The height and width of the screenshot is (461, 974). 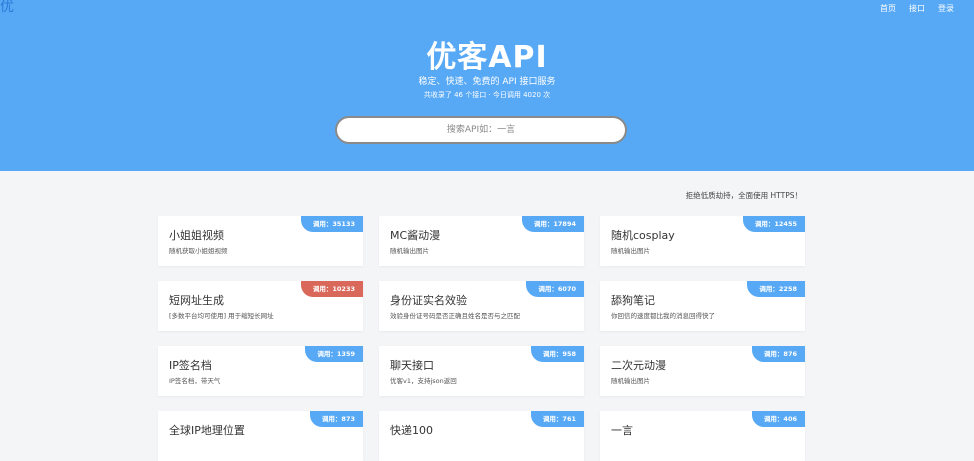 I want to click on nav-login-link: 登录, so click(x=946, y=8).